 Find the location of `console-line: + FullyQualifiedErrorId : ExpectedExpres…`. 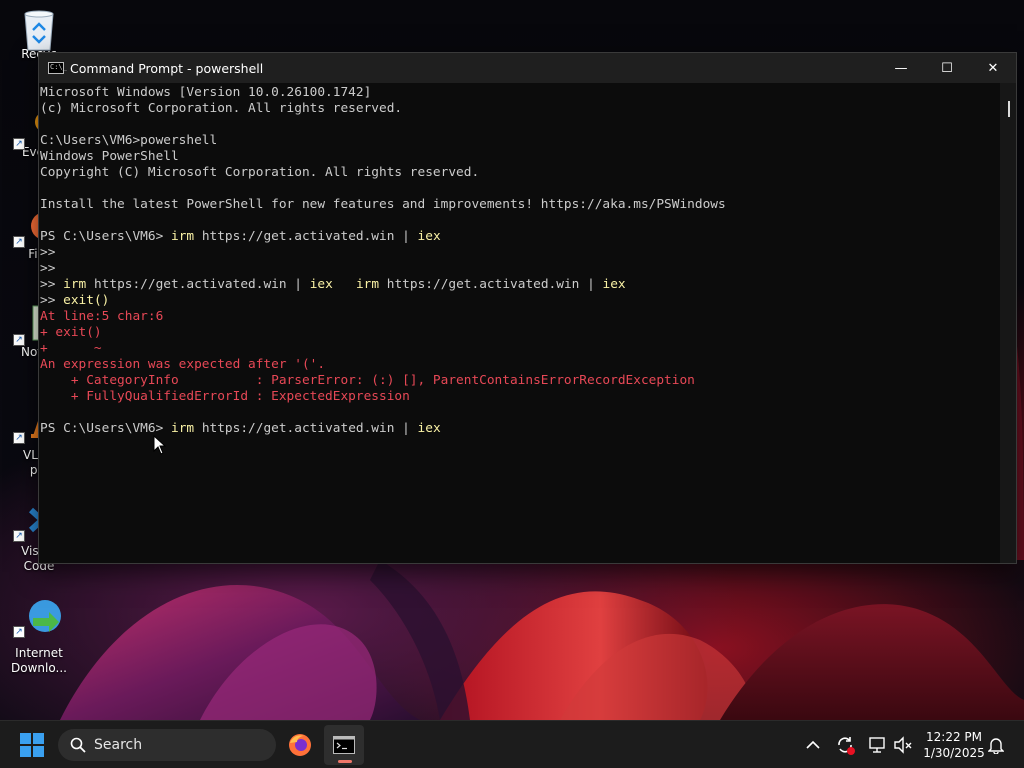

console-line: + FullyQualifiedErrorId : ExpectedExpres… is located at coordinates (520, 397).